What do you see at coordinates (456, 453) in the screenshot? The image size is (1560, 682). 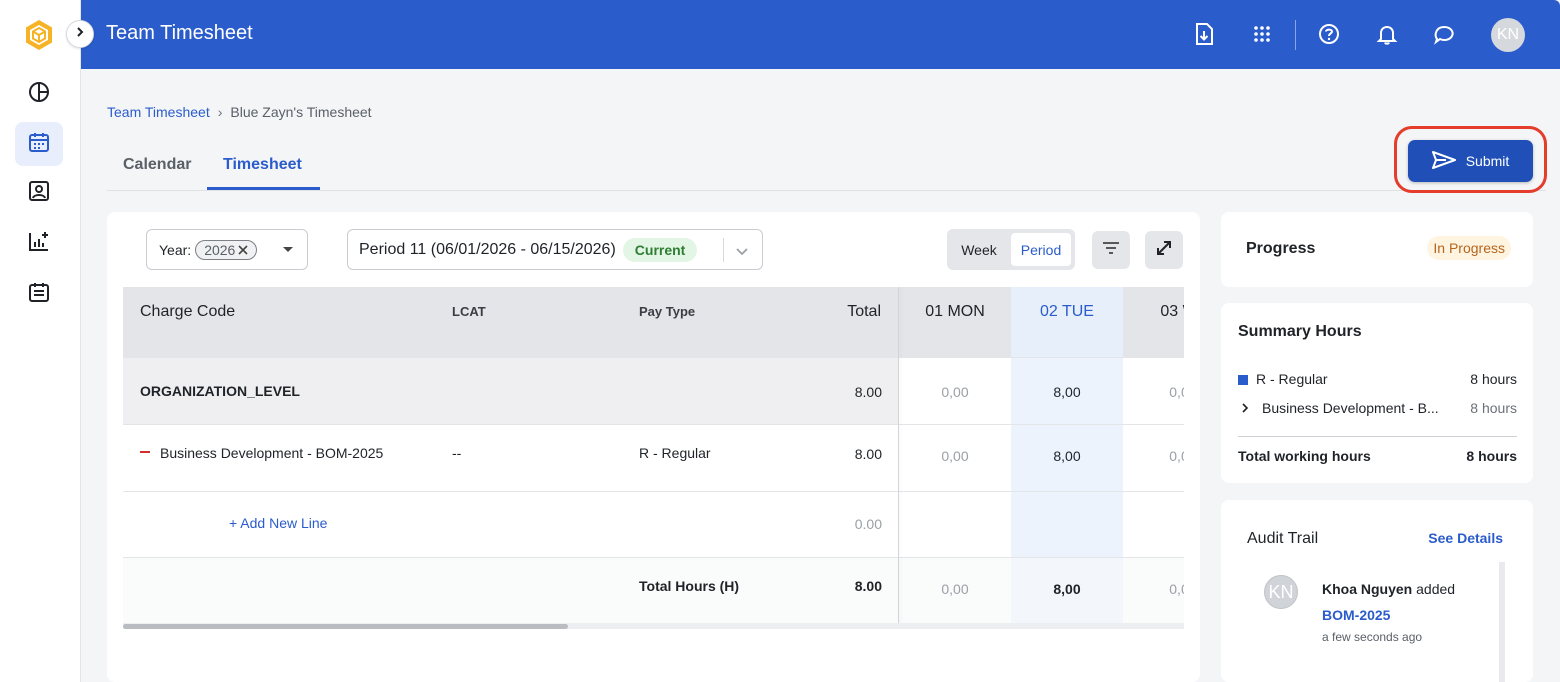 I see `line-lcat: --` at bounding box center [456, 453].